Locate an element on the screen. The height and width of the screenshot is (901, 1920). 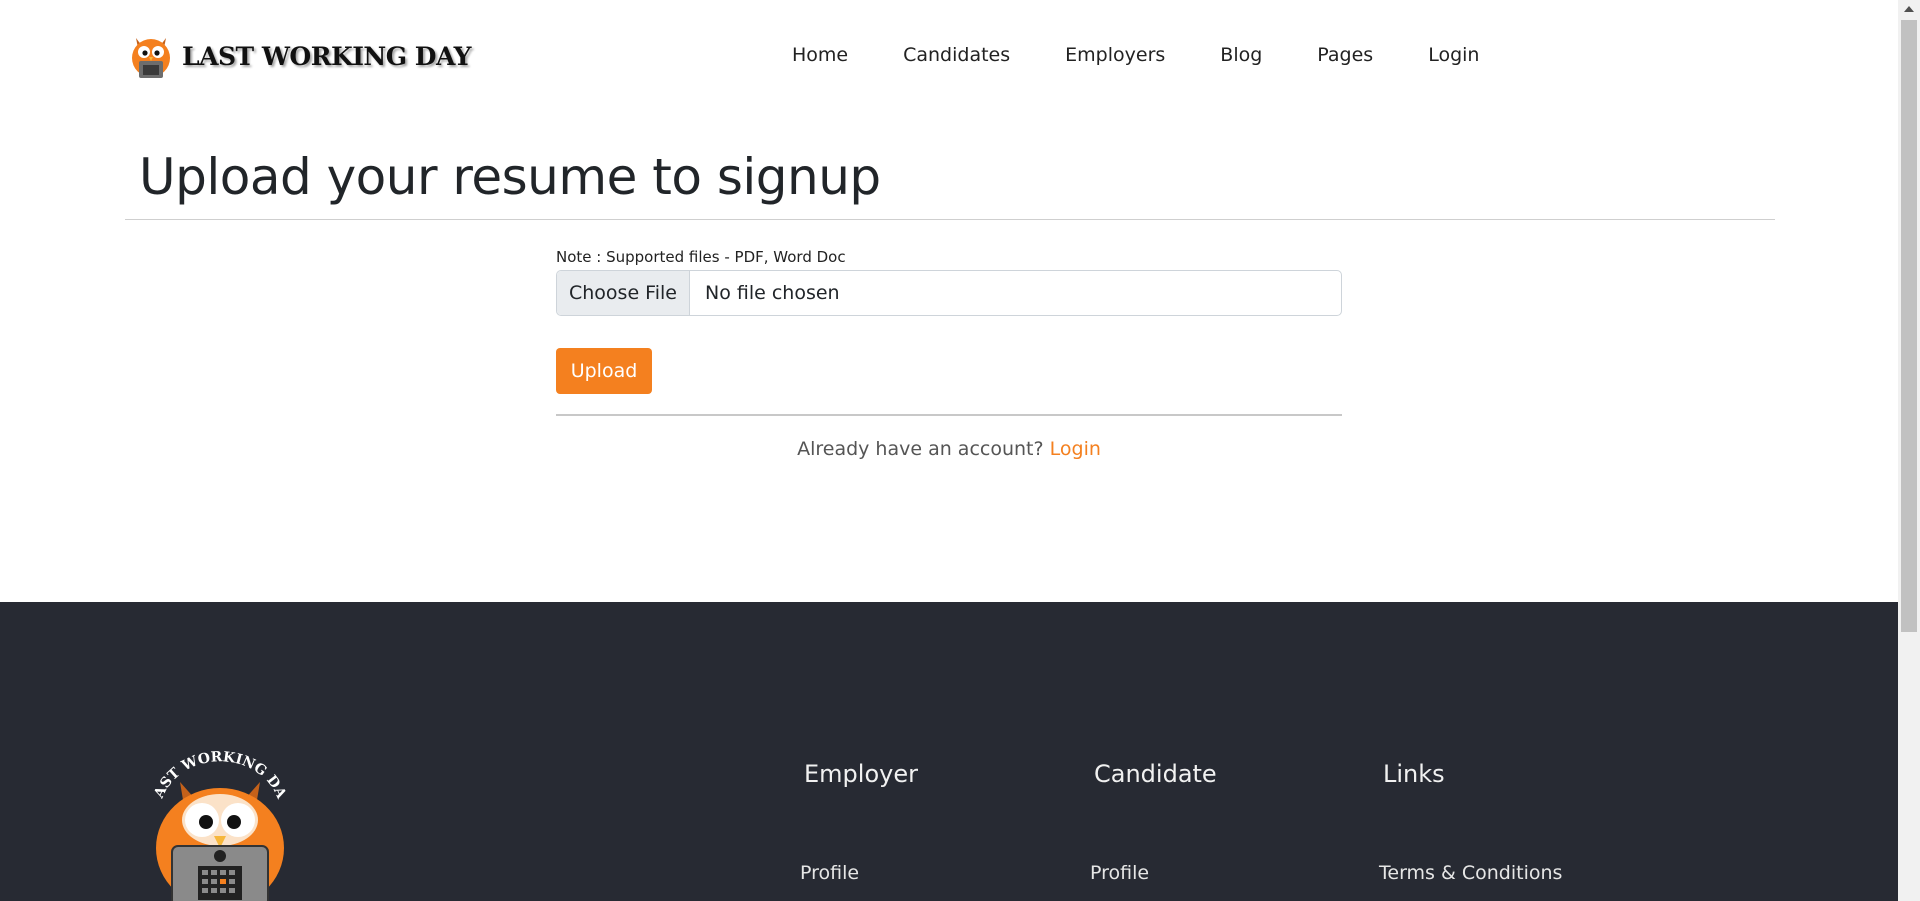
footer-owl-logo-icon: LAST WORKING DAY is located at coordinates (215, 824).